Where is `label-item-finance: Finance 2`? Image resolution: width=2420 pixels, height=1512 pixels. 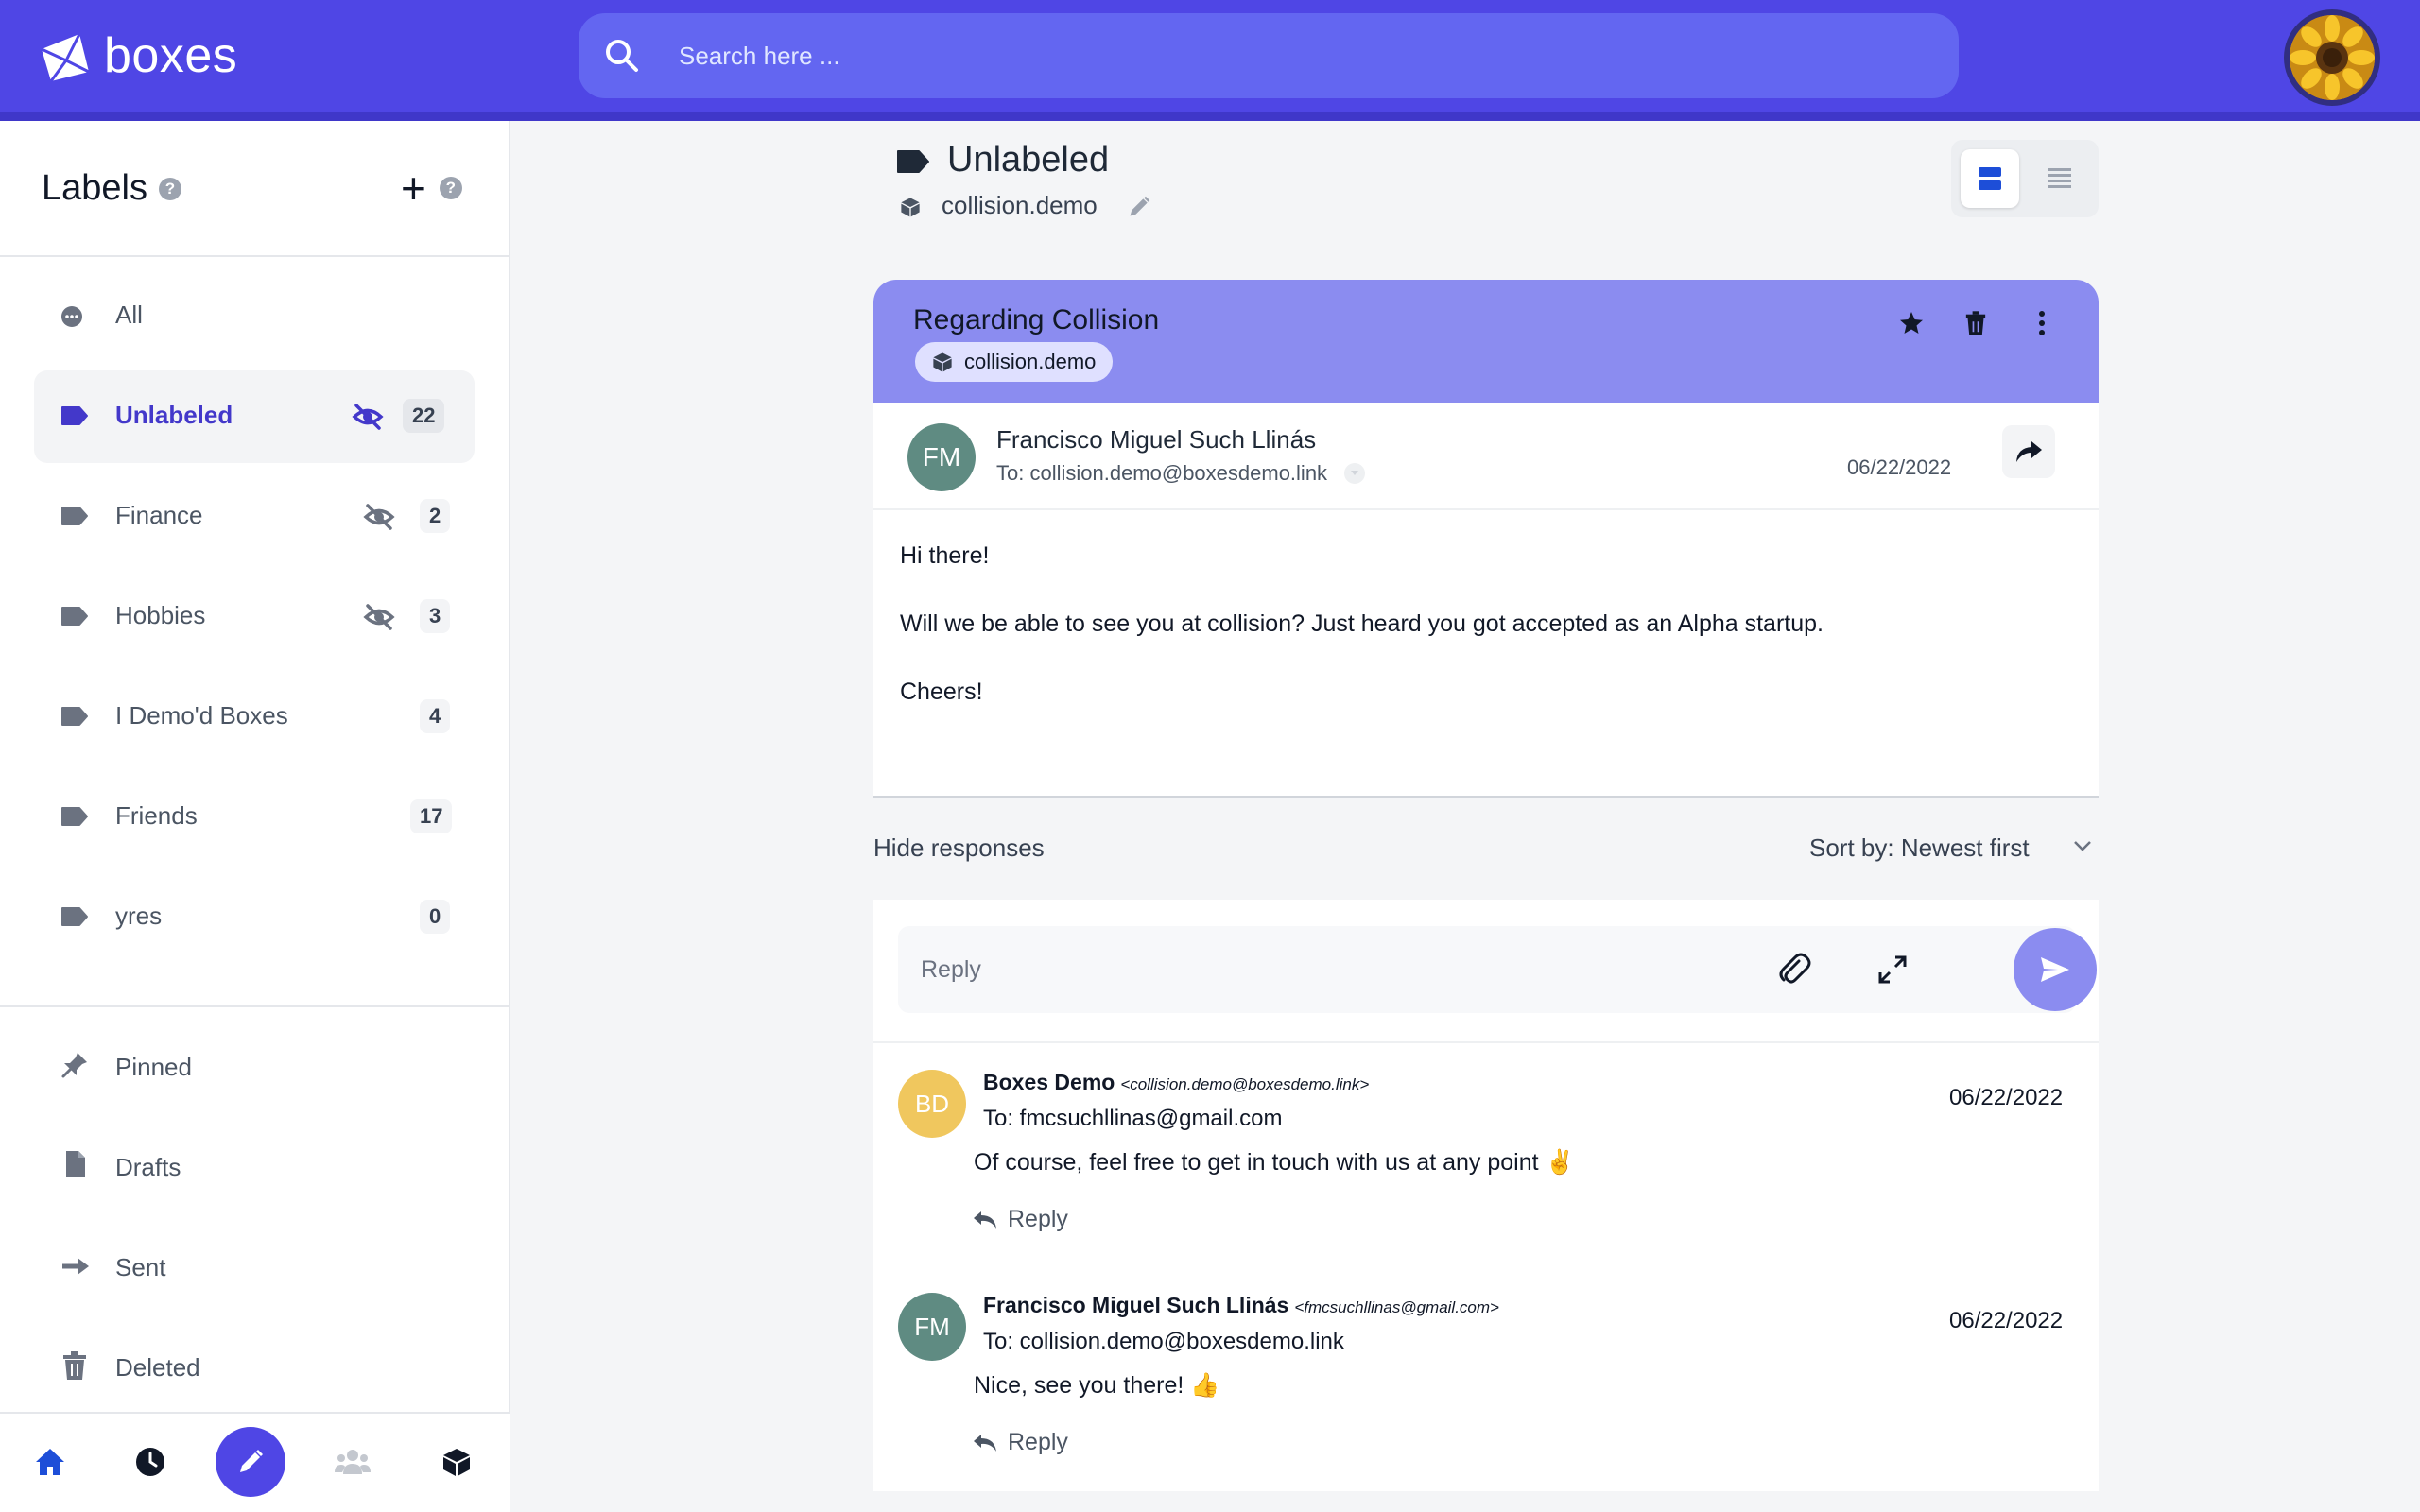 label-item-finance: Finance 2 is located at coordinates (254, 517).